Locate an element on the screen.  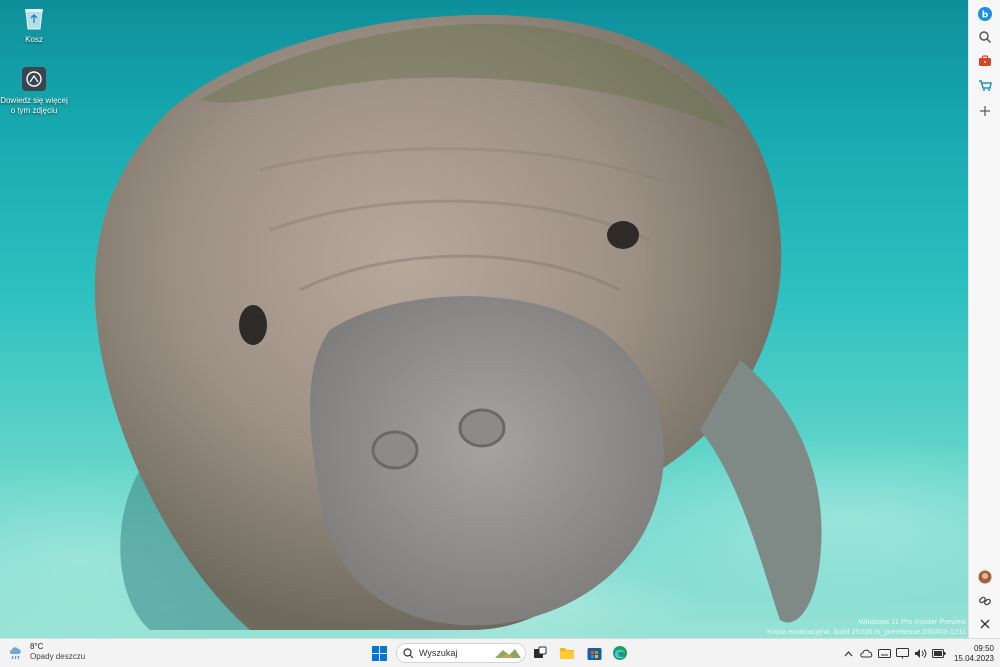
tools-icon is located at coordinates (985, 60).